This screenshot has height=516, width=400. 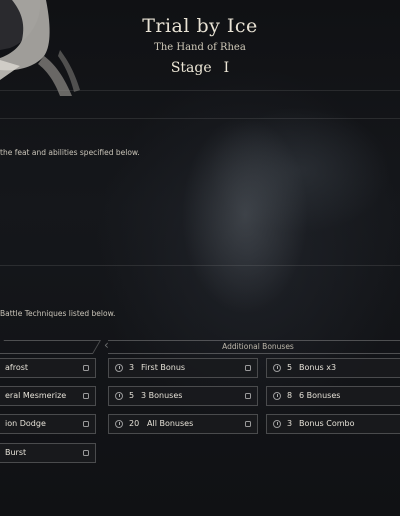 I want to click on bonus-card: 5 Bonus x3, so click(x=333, y=368).